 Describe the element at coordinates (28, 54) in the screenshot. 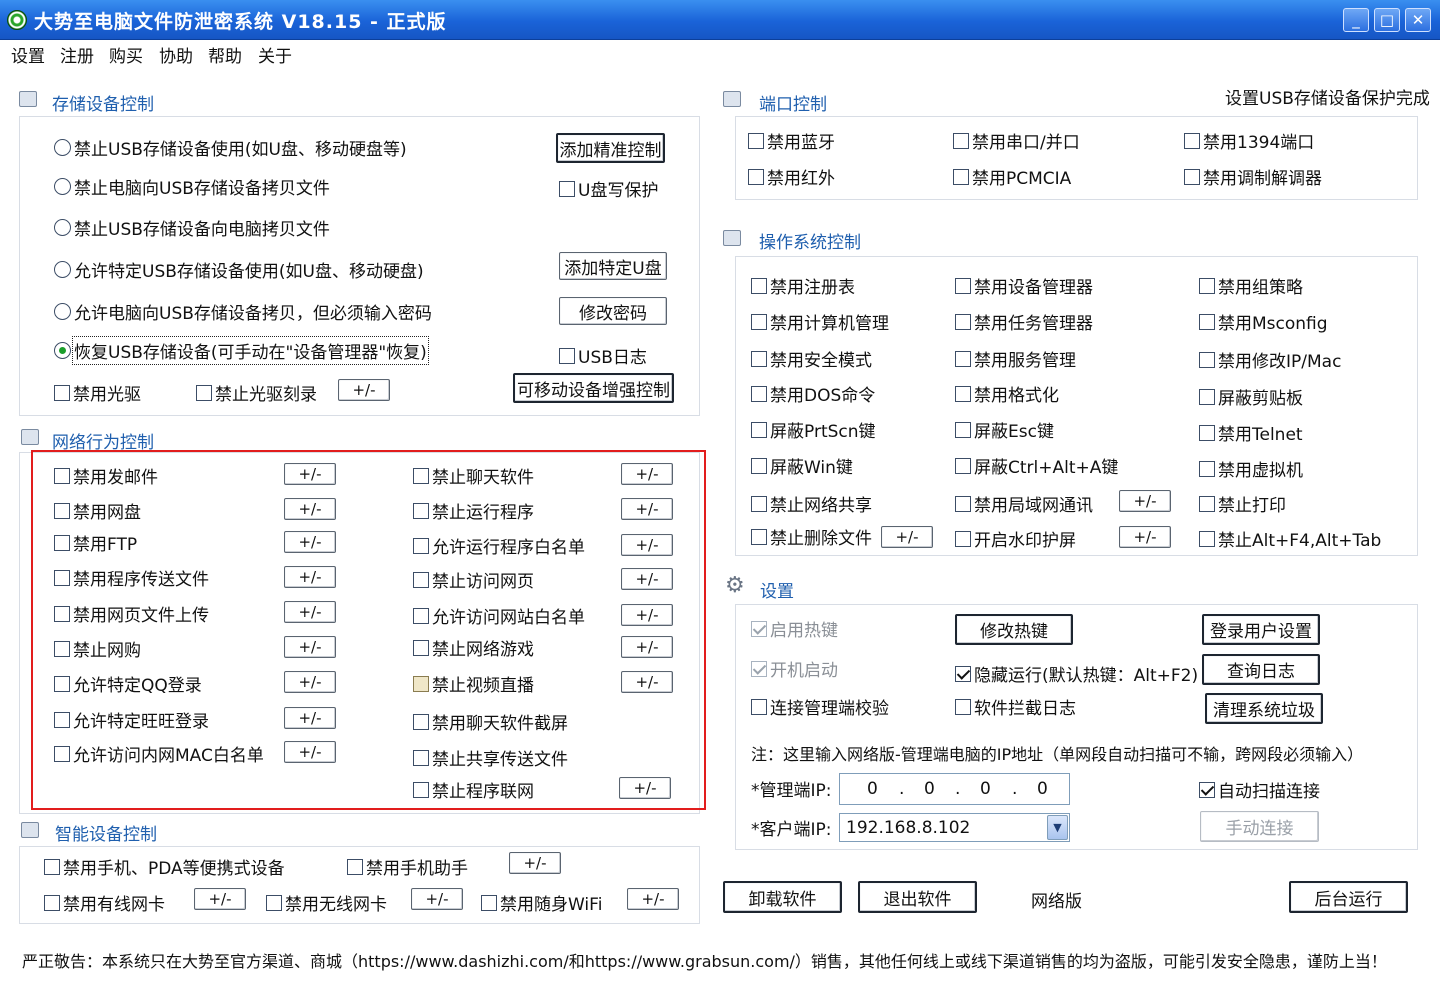

I see `menu-settings: 设置` at that location.